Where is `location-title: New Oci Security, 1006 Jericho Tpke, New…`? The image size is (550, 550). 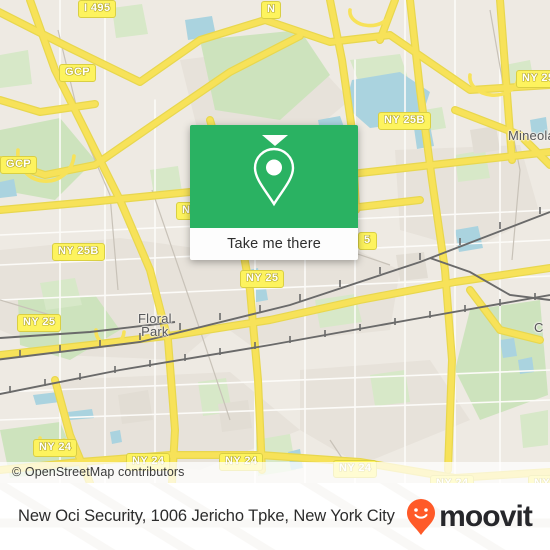 location-title: New Oci Security, 1006 Jericho Tpke, New… is located at coordinates (206, 516).